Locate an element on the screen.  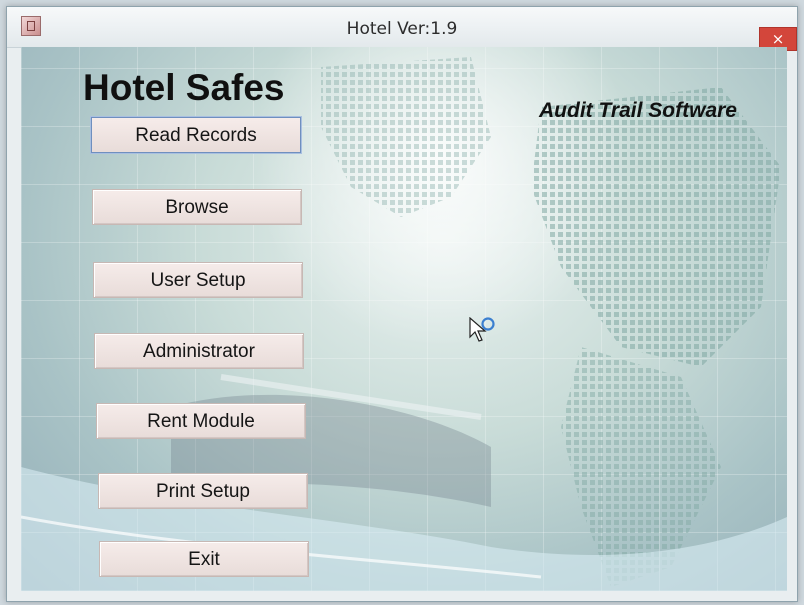
user-setup-button: User Setup is located at coordinates (198, 280).